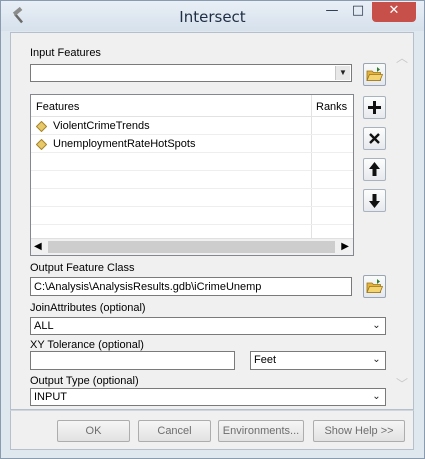 The width and height of the screenshot is (425, 459). I want to click on scroll-thumb, so click(191, 247).